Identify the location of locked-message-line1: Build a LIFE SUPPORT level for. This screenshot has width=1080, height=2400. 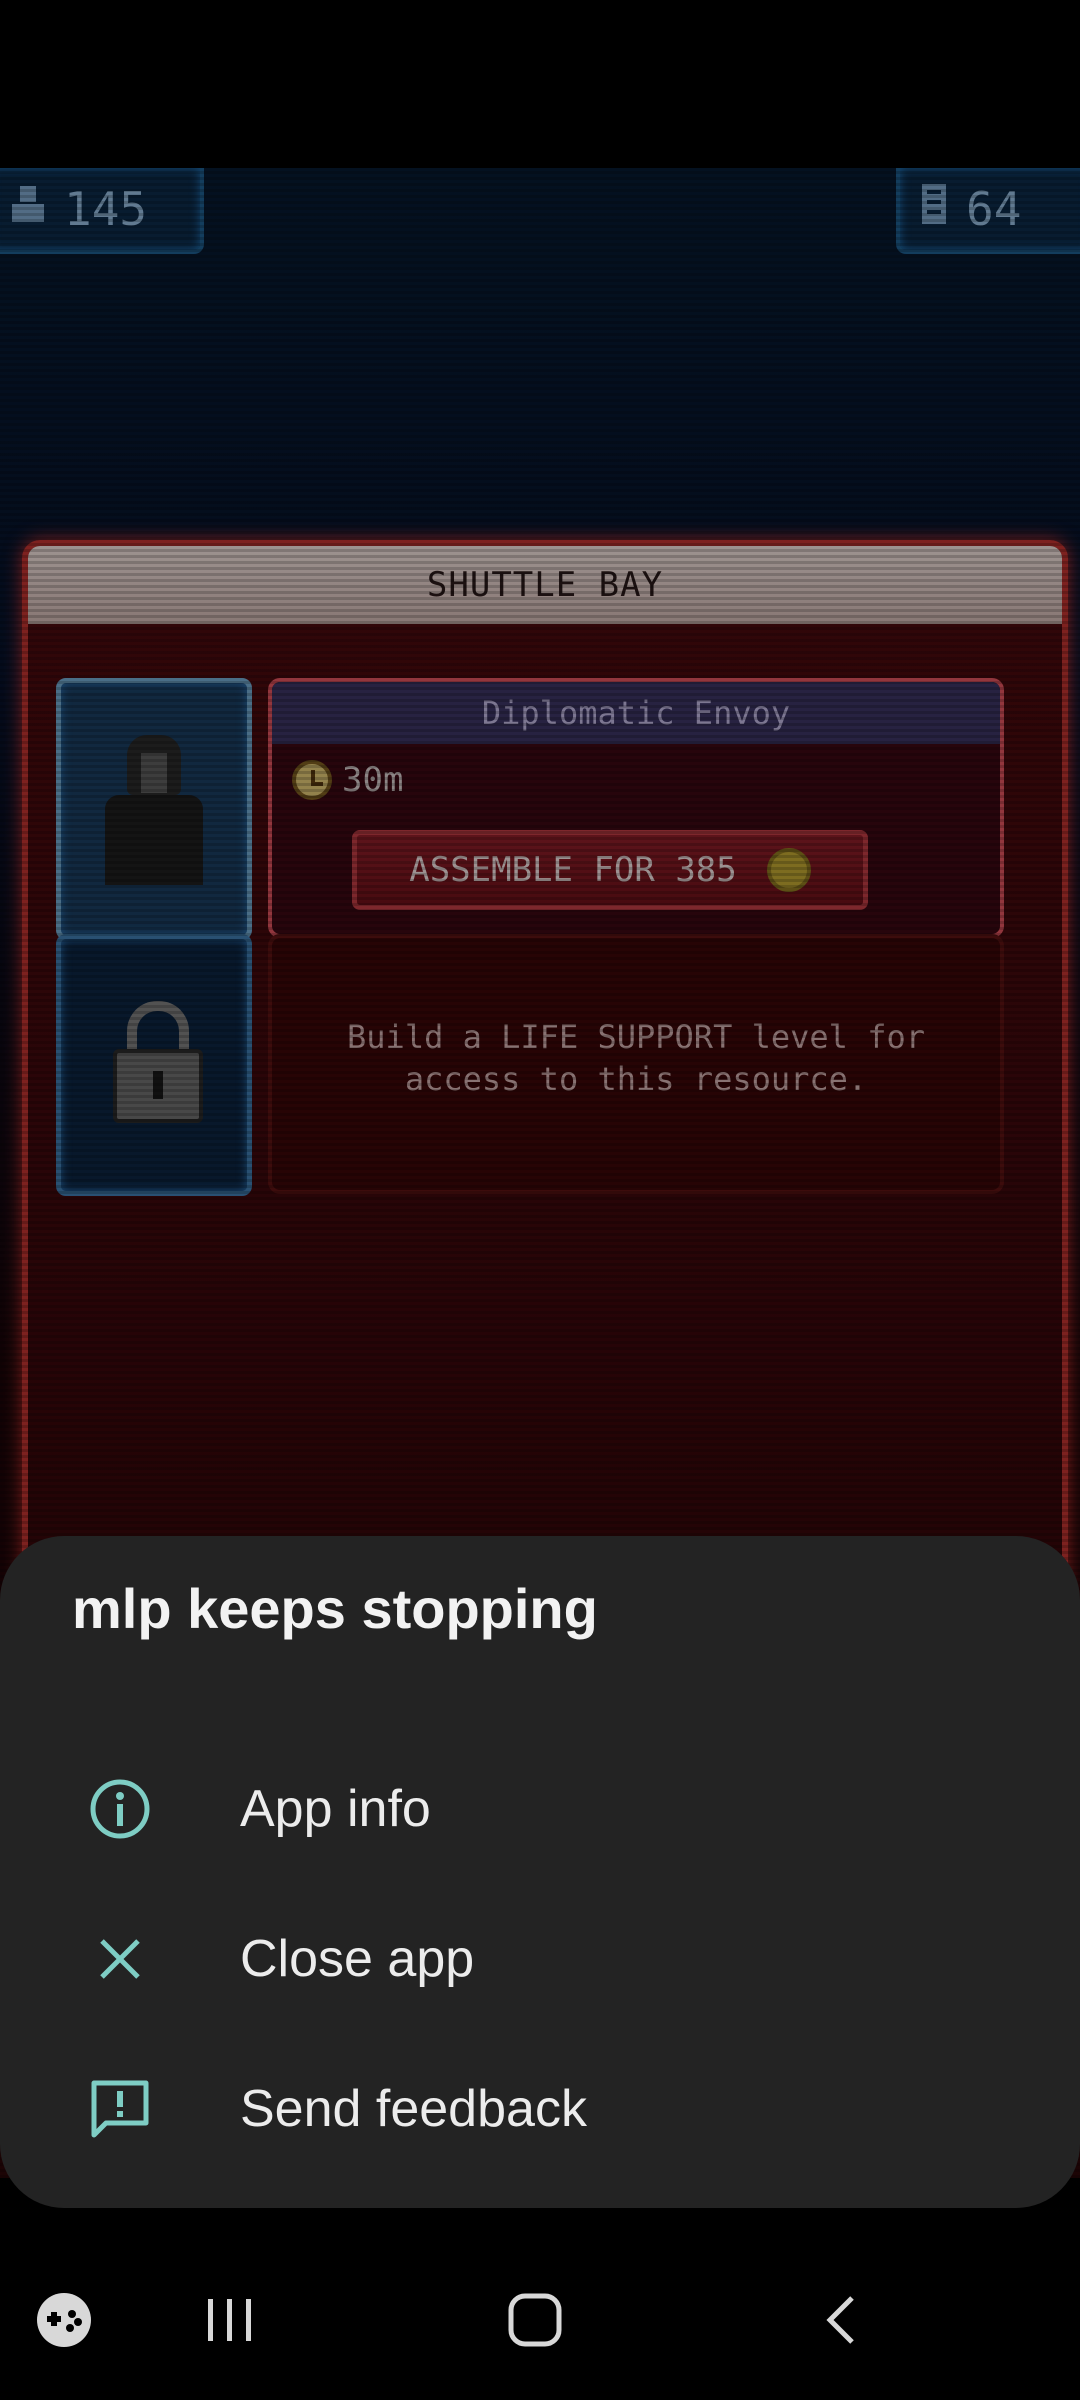
(636, 1037).